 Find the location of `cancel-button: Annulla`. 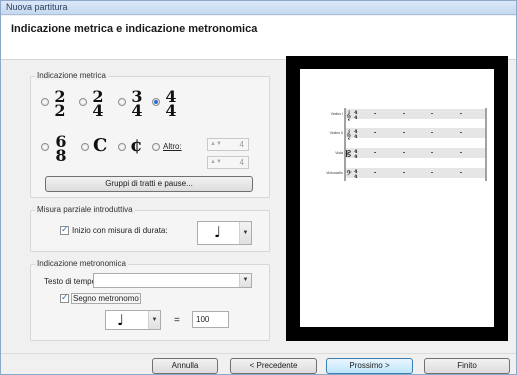

cancel-button: Annulla is located at coordinates (185, 366).